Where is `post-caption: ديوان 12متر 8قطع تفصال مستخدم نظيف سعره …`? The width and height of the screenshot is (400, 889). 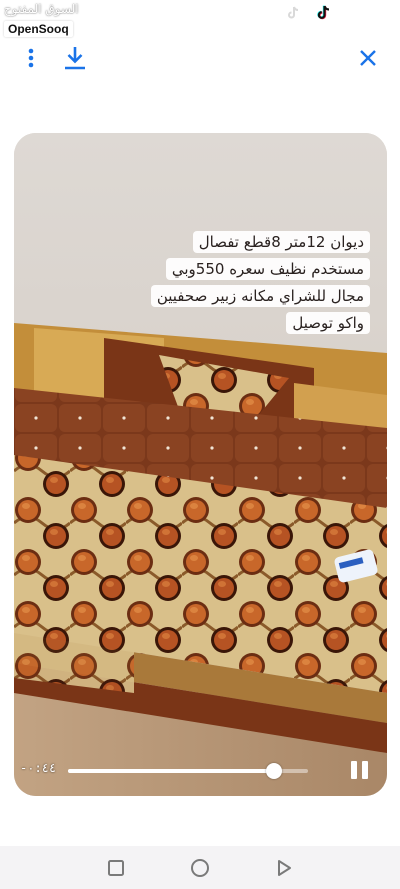 post-caption: ديوان 12متر 8قطع تفصال مستخدم نظيف سعره … is located at coordinates (252, 283).